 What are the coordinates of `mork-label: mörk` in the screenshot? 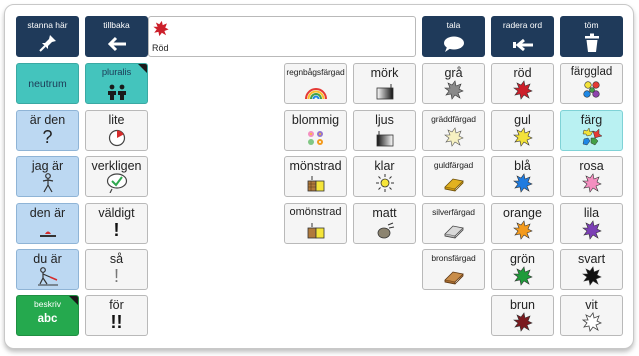 It's located at (384, 73).